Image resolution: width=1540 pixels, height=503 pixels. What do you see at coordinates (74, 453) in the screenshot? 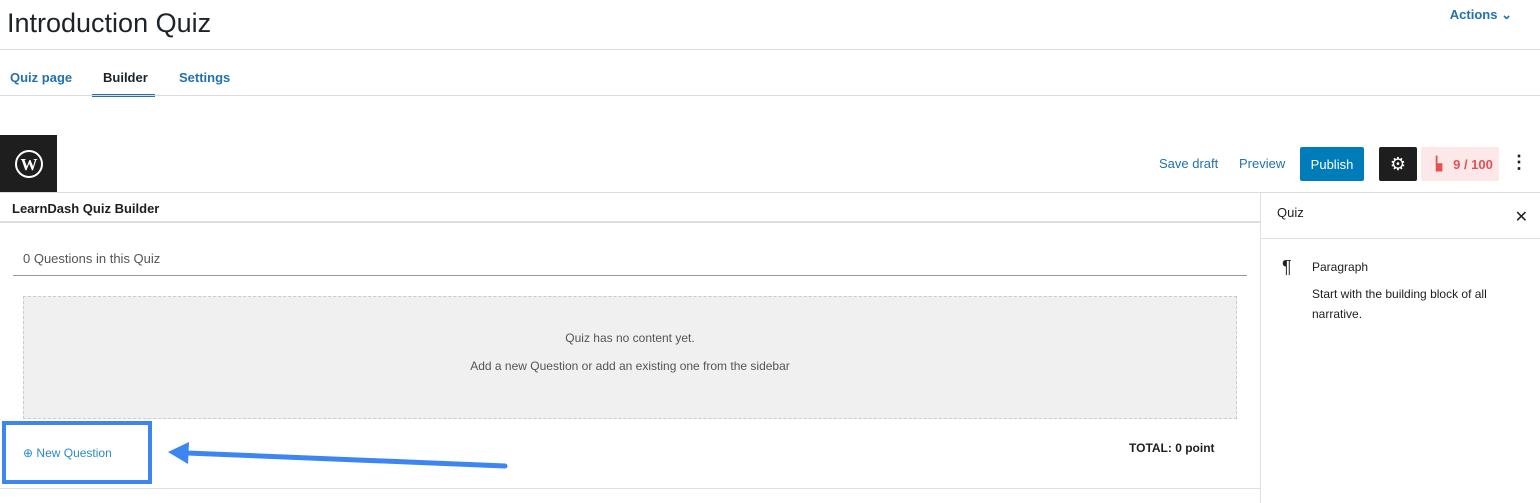
I see `new-question-label: New Question` at bounding box center [74, 453].